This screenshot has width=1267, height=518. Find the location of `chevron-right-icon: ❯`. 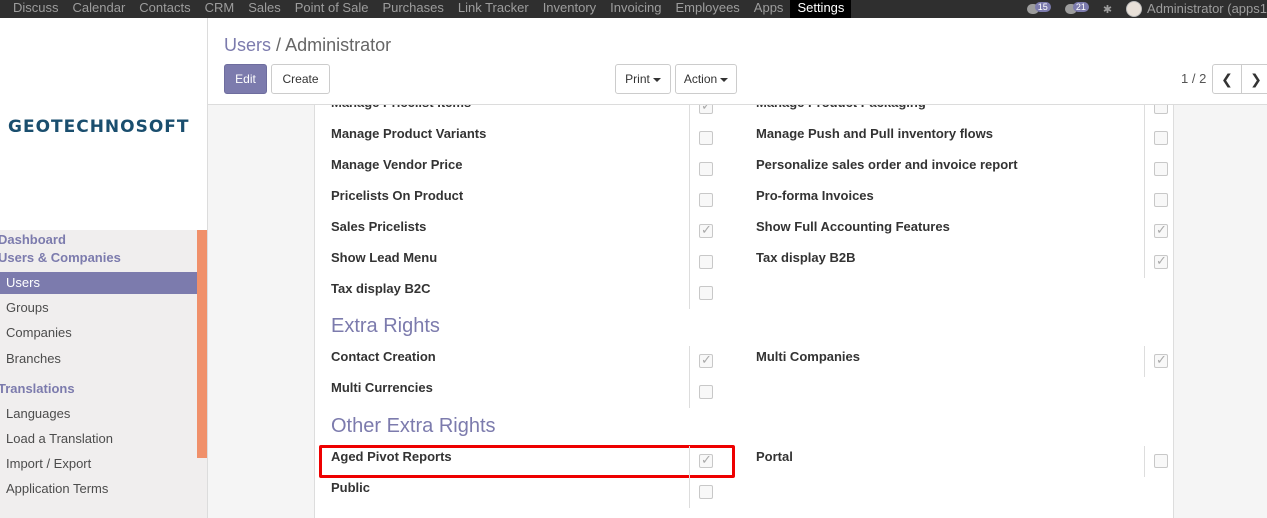

chevron-right-icon: ❯ is located at coordinates (1256, 79).